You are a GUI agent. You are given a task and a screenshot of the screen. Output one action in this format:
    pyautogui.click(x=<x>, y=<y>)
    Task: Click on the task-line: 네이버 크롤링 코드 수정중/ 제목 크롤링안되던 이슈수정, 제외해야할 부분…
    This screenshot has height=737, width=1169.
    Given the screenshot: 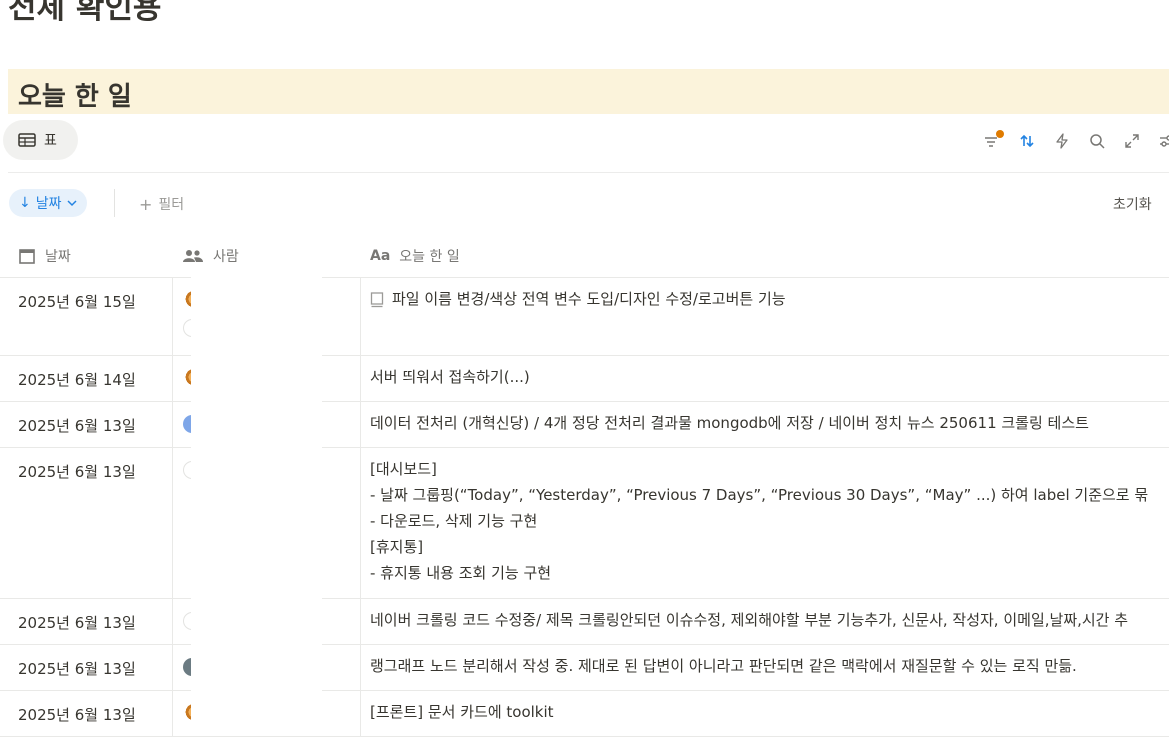 What is the action you would take?
    pyautogui.click(x=749, y=620)
    